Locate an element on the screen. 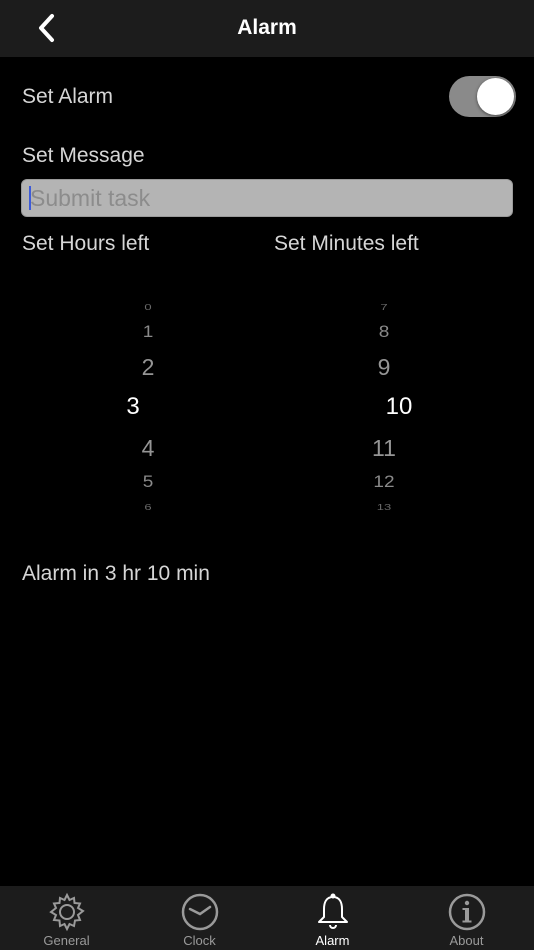  tab-label: Alarm is located at coordinates (332, 940).